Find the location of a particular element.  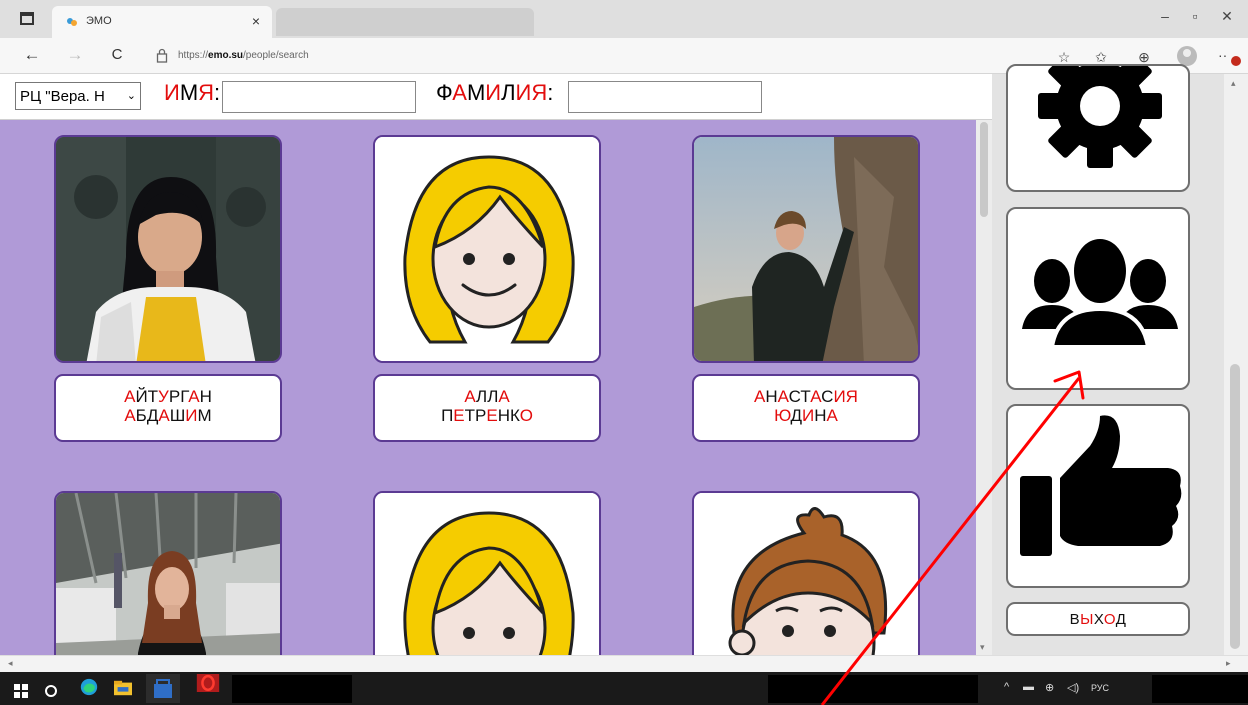

likes-button is located at coordinates (1098, 496).